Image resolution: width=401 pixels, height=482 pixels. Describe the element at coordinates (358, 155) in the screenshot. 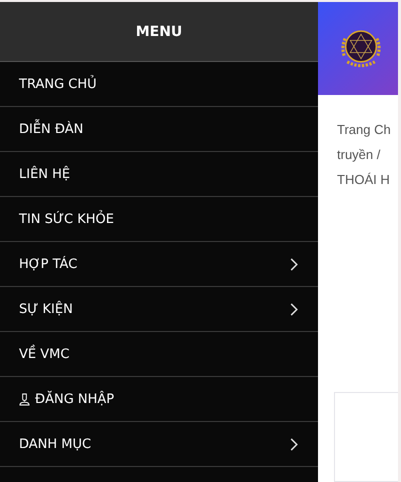

I see `breadcrumb-text: truyền /` at that location.